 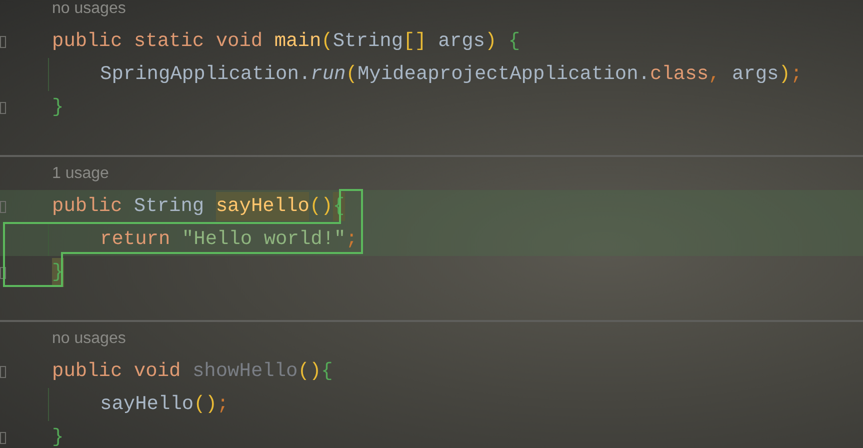 I want to click on code-token: showHello, so click(x=245, y=371).